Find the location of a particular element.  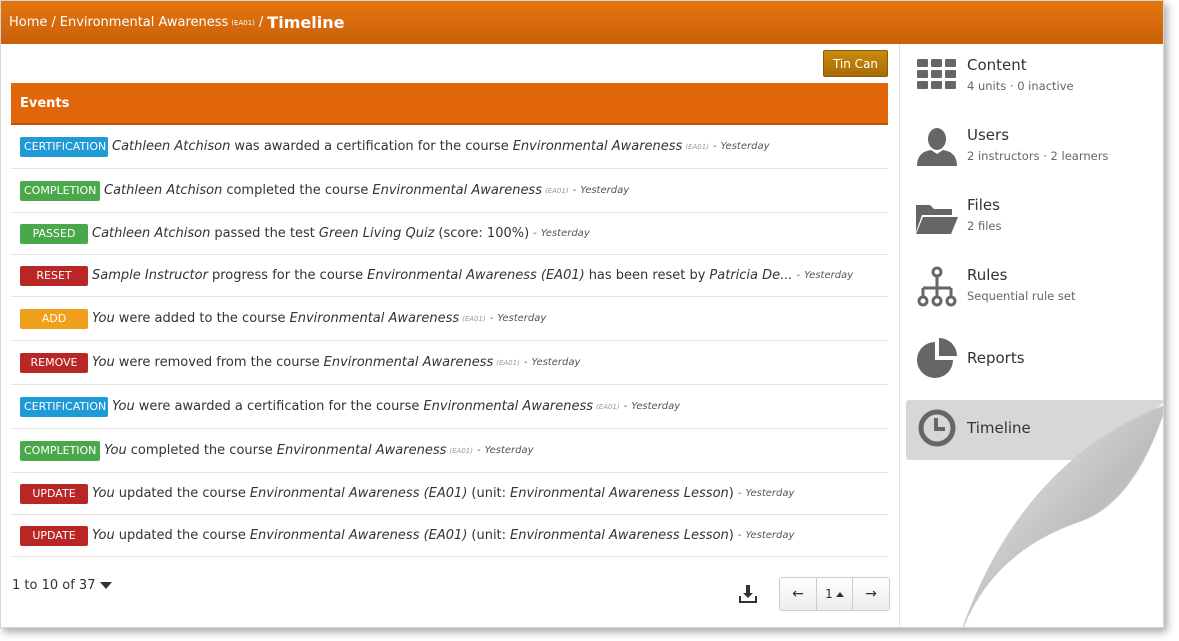

current-page: 1 is located at coordinates (829, 594).